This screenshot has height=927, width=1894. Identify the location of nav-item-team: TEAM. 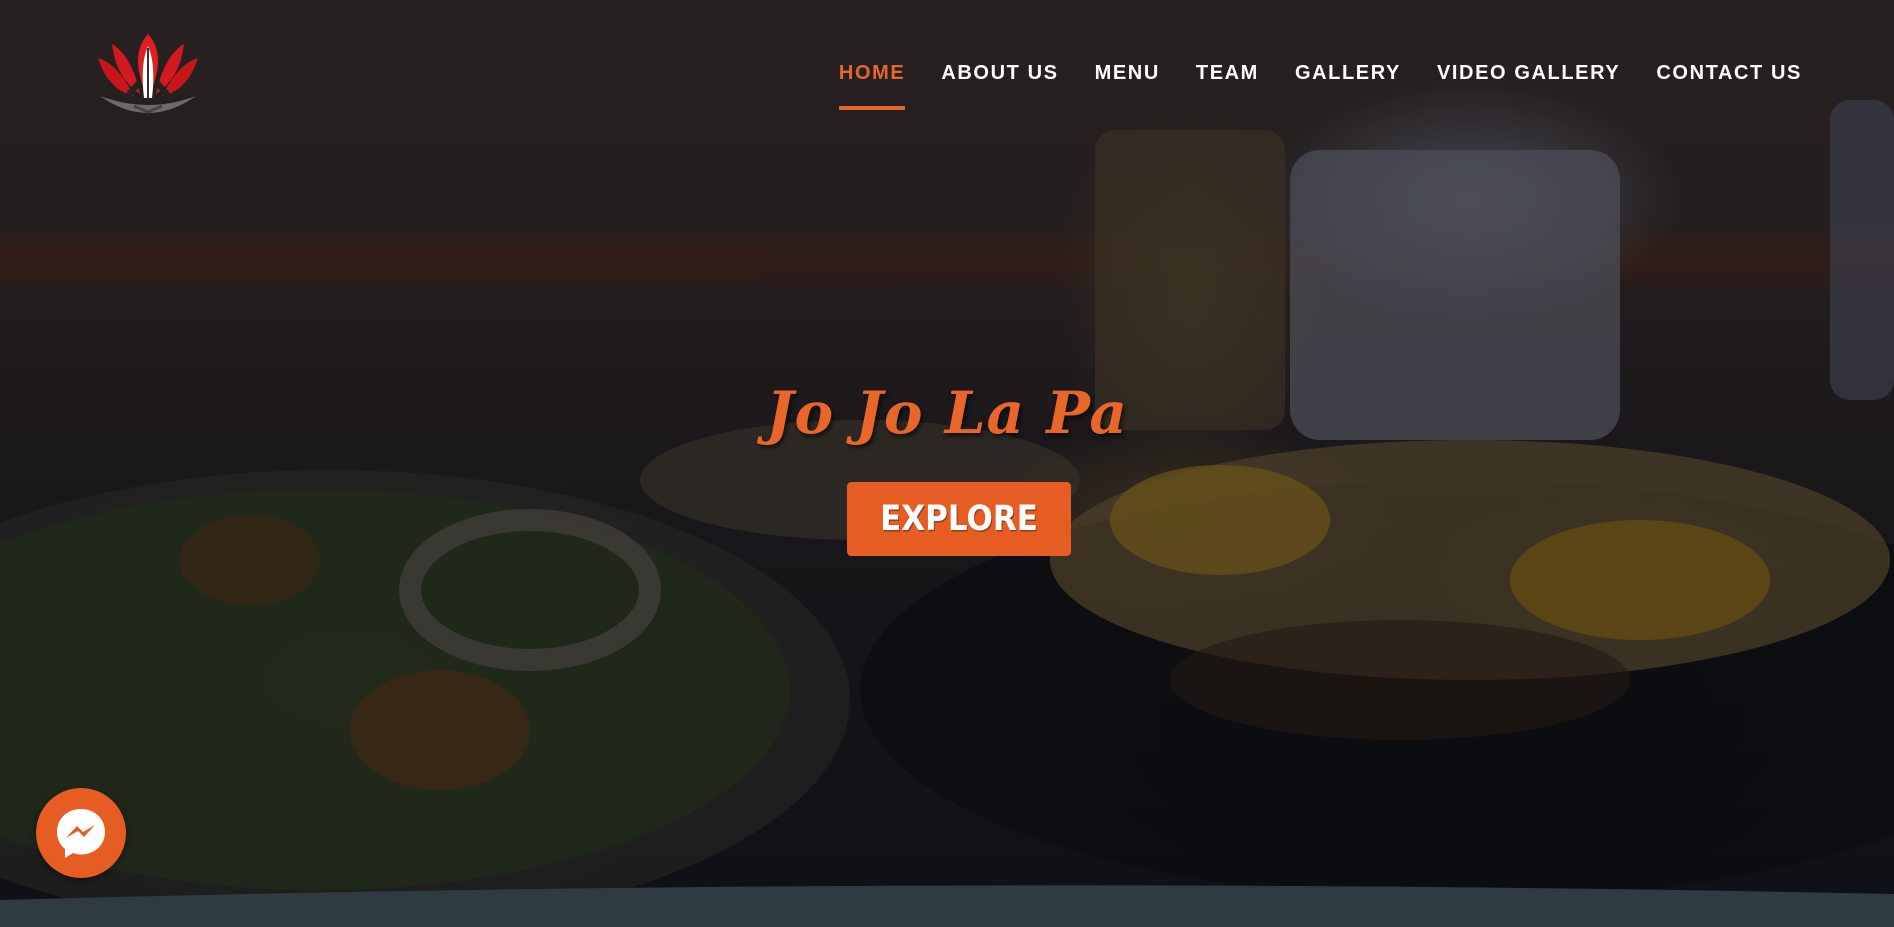
(1227, 73).